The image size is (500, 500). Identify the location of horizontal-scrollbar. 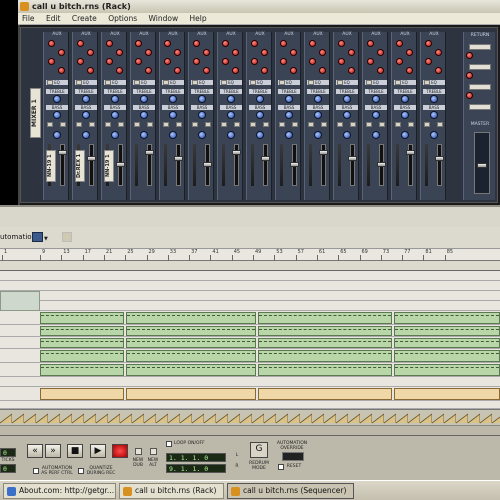
(250, 430).